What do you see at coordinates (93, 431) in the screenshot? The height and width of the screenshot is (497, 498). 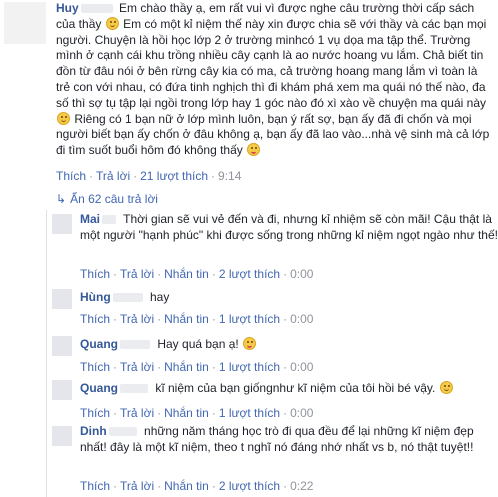 I see `reply-author: Dinh` at bounding box center [93, 431].